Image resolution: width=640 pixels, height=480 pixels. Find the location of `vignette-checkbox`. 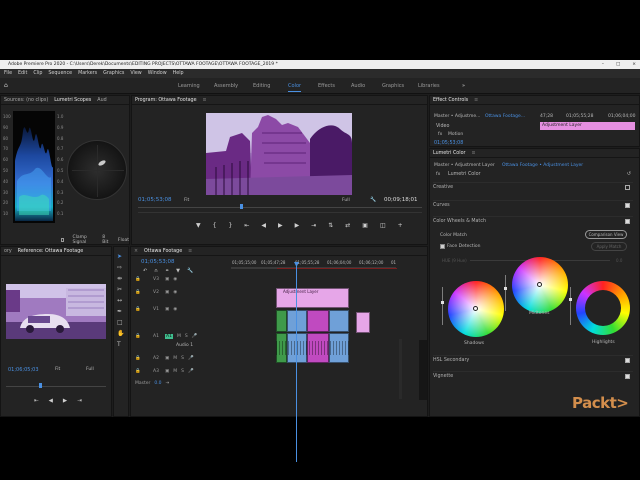

vignette-checkbox is located at coordinates (627, 376).